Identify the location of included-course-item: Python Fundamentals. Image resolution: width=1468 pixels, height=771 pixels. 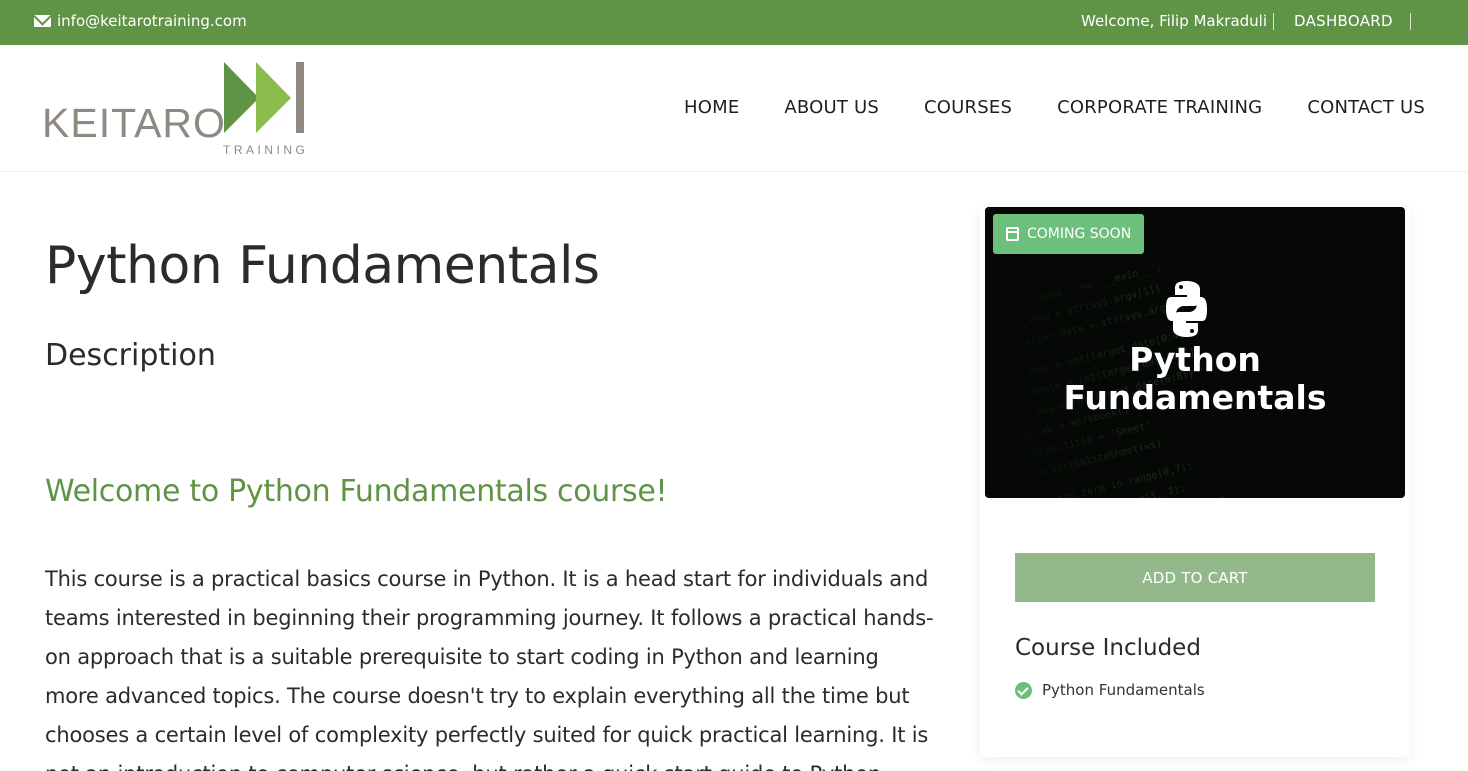
(1110, 690).